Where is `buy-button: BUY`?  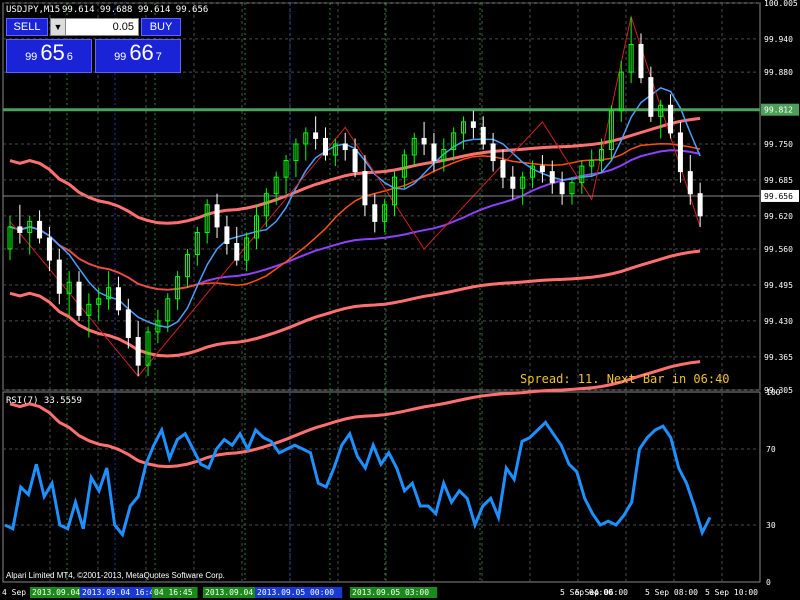 buy-button: BUY is located at coordinates (161, 27).